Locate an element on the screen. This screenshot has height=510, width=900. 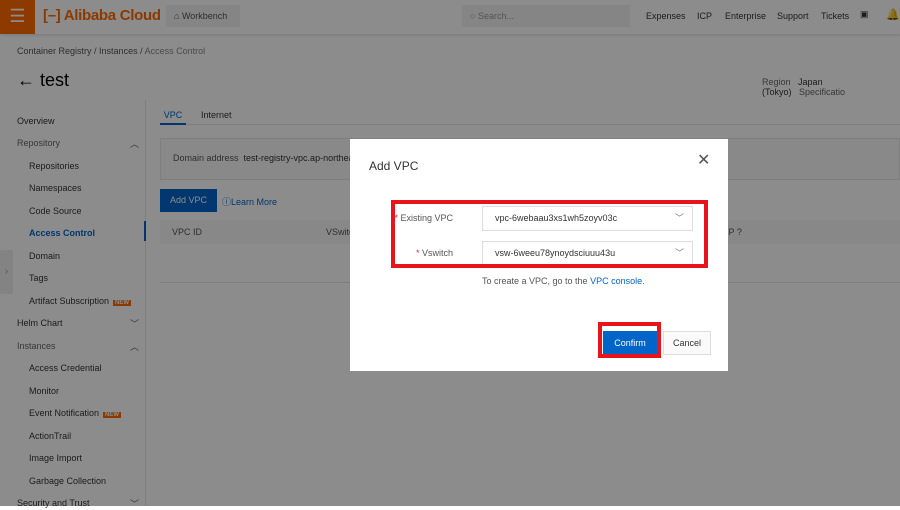
close-icon: ✕ is located at coordinates (703, 160).